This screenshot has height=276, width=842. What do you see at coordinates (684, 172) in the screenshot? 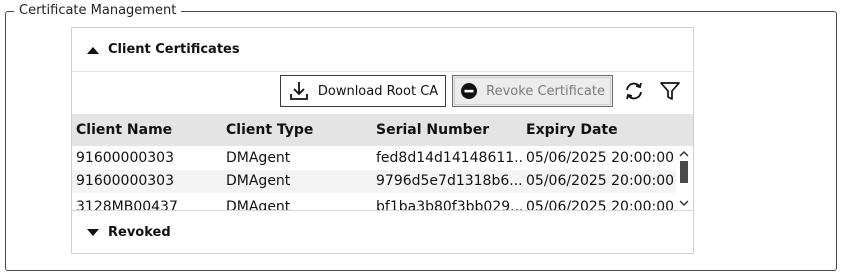
I see `scrollbar-thumb` at bounding box center [684, 172].